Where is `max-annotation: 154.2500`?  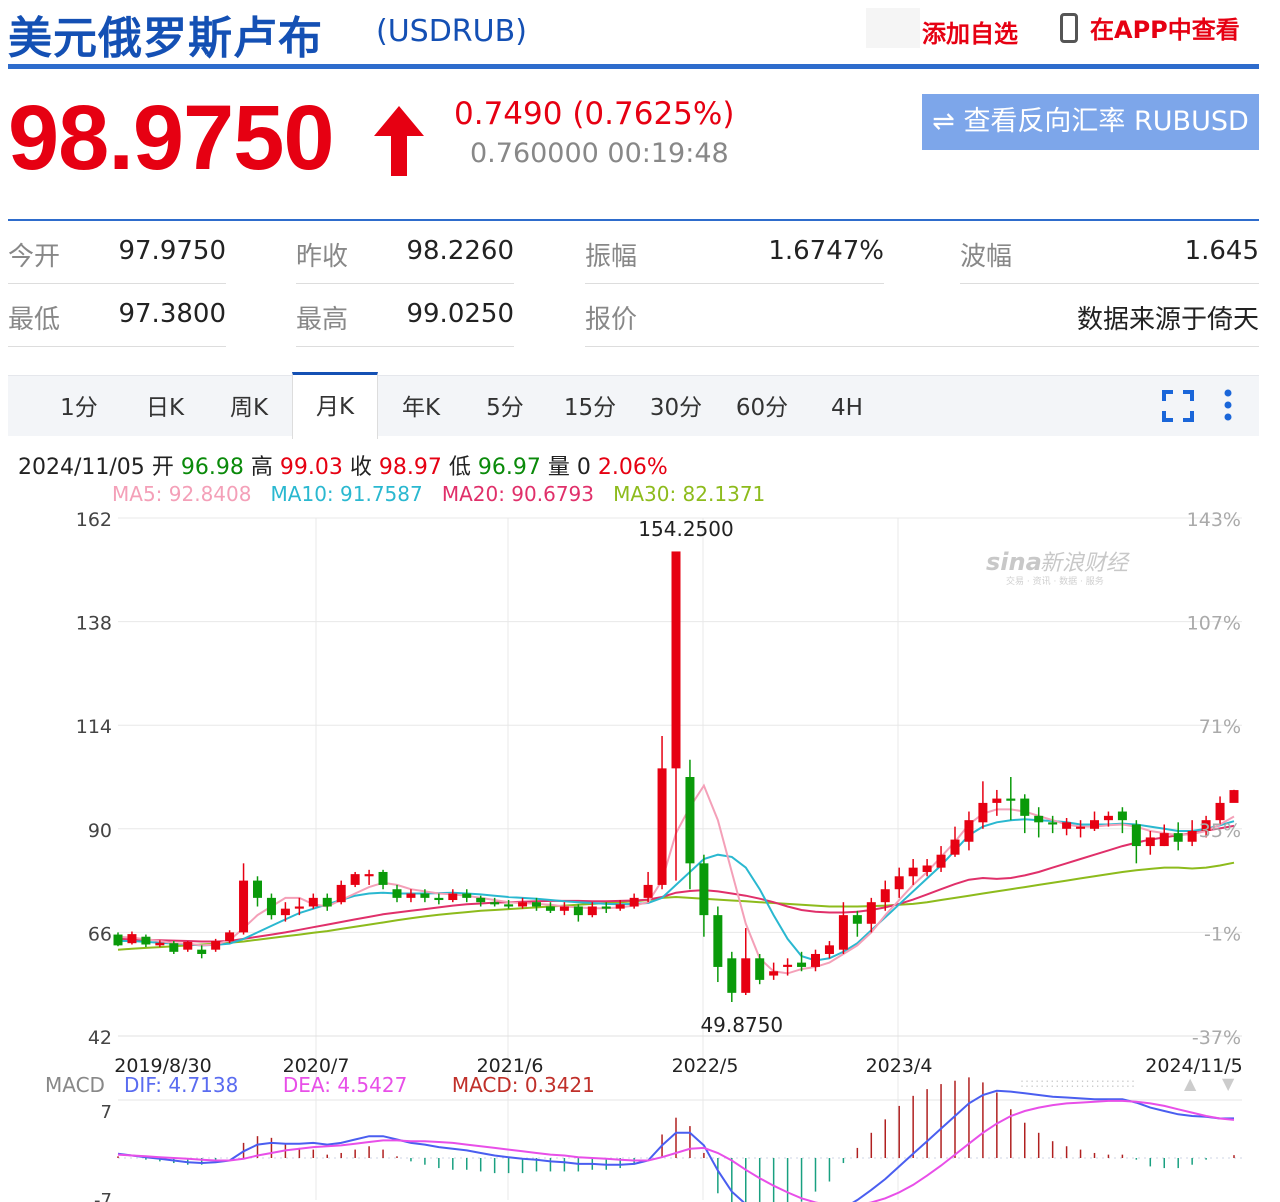 max-annotation: 154.2500 is located at coordinates (685, 529).